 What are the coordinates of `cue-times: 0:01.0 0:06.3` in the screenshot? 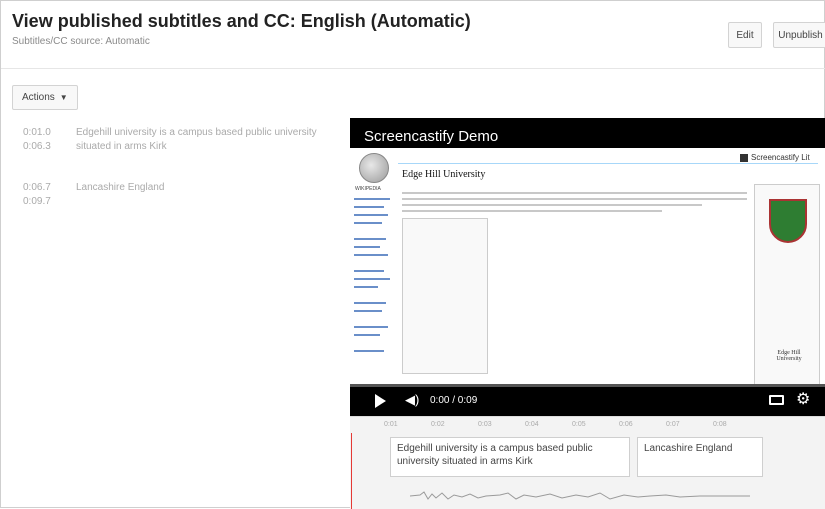 It's located at (48, 140).